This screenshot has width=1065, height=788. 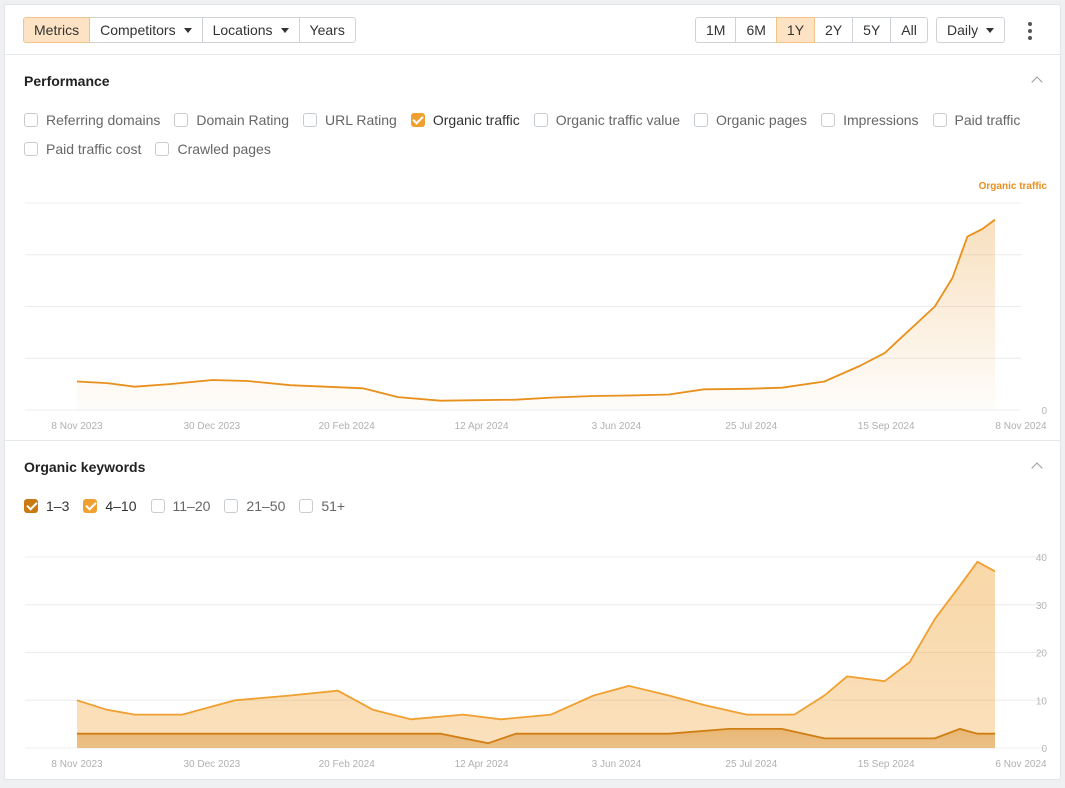 I want to click on checkbox-referring-domains: Referring domains, so click(x=92, y=120).